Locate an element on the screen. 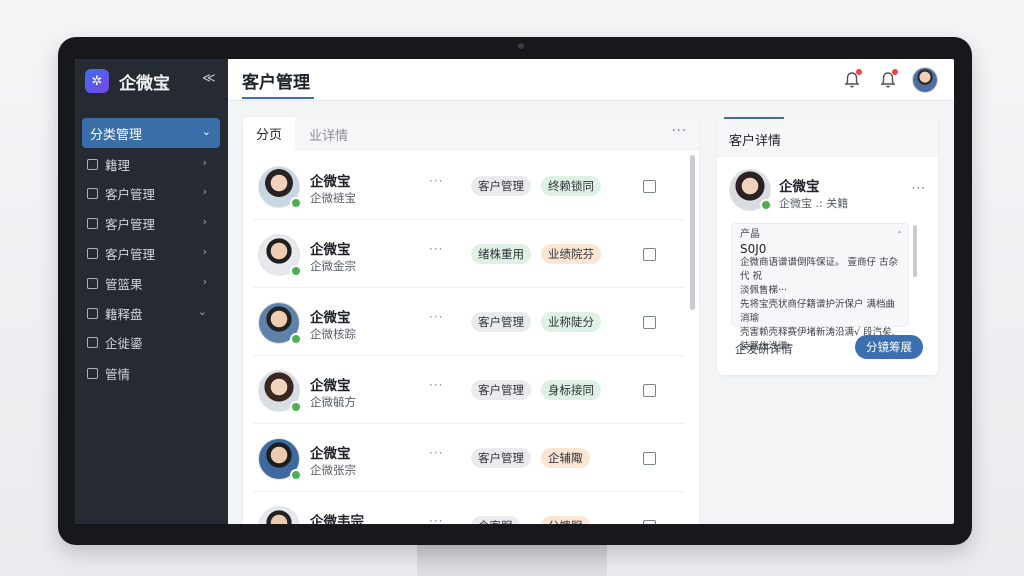  table-row: 企微宝 企微毓方 ··· 客户管理 身标接同 is located at coordinates (469, 390).